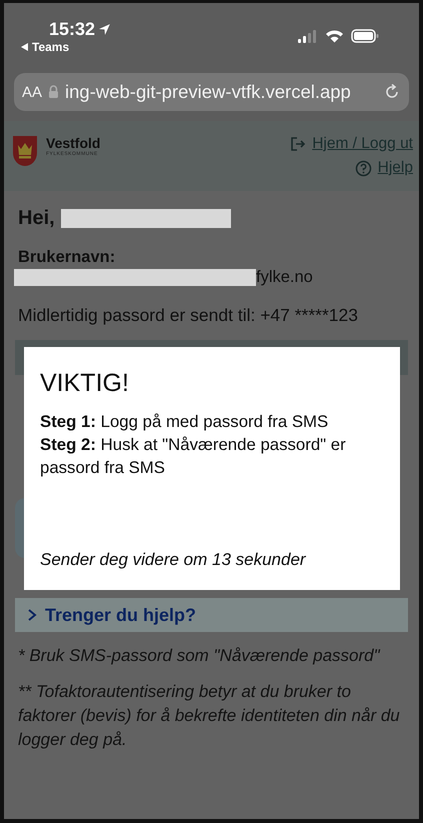 The width and height of the screenshot is (423, 823). I want to click on logout-icon, so click(298, 144).